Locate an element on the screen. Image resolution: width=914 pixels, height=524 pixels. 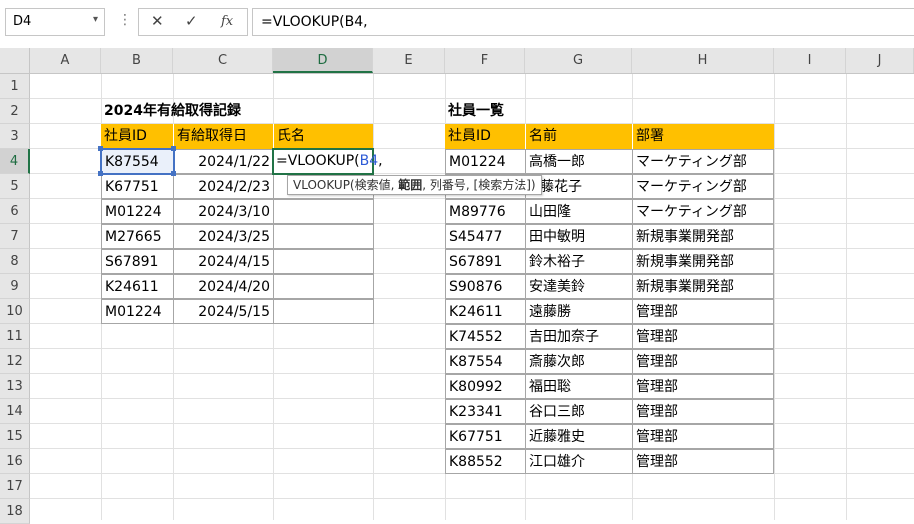
right-table-title: 社員一覧 is located at coordinates (505, 111).